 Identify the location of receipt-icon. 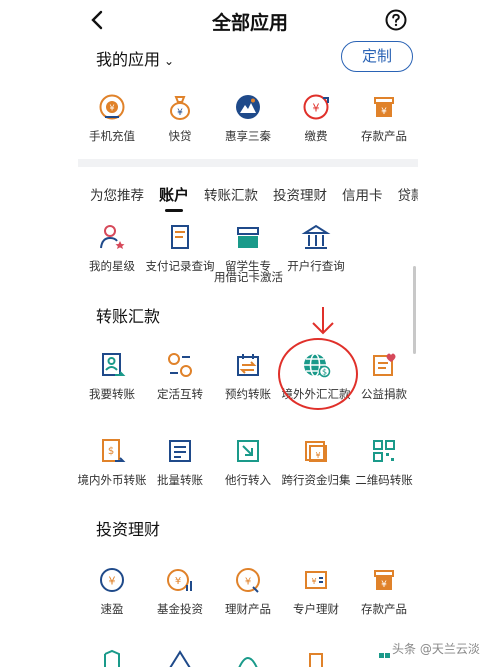
(180, 237).